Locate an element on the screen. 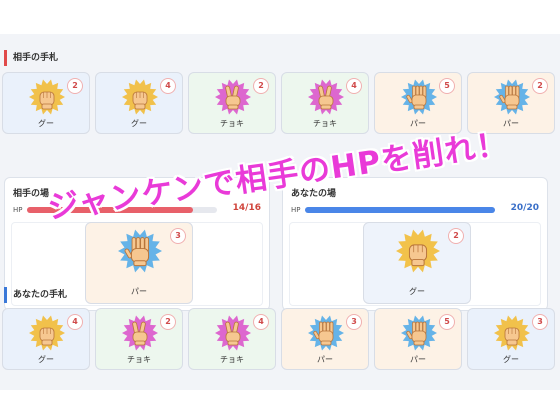 Image resolution: width=560 pixels, height=420 pixels. opponent-hand-card: 2 グー is located at coordinates (46, 103).